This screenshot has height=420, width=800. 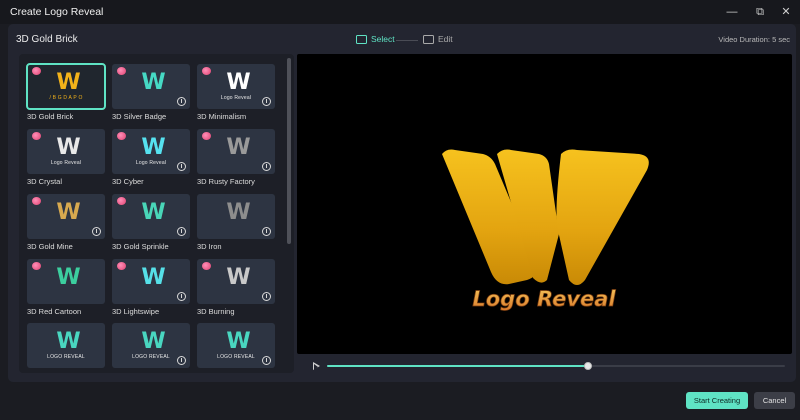 I want to click on template-sub-text: Logo Reveal, so click(x=66, y=163).